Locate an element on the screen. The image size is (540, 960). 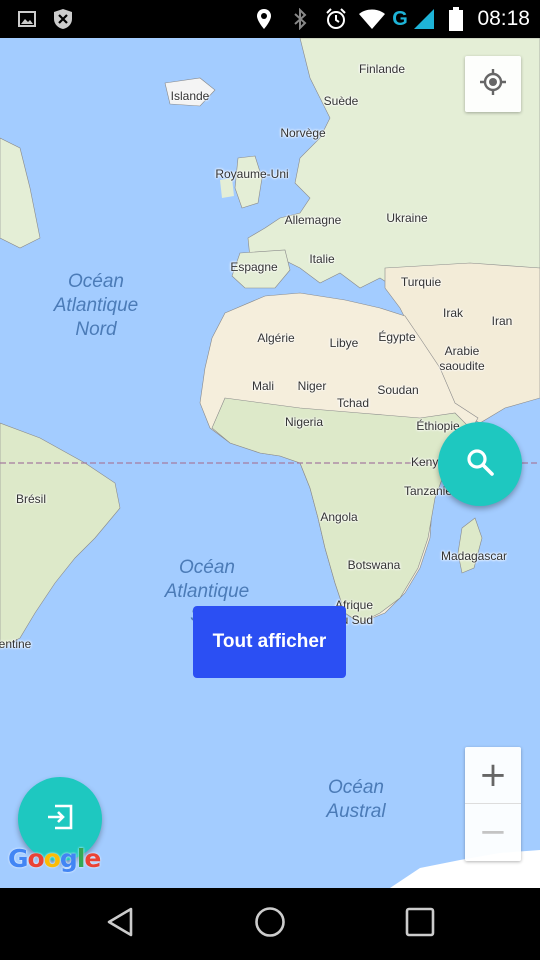
country-label-allemagne: Allemagne is located at coordinates (313, 220).